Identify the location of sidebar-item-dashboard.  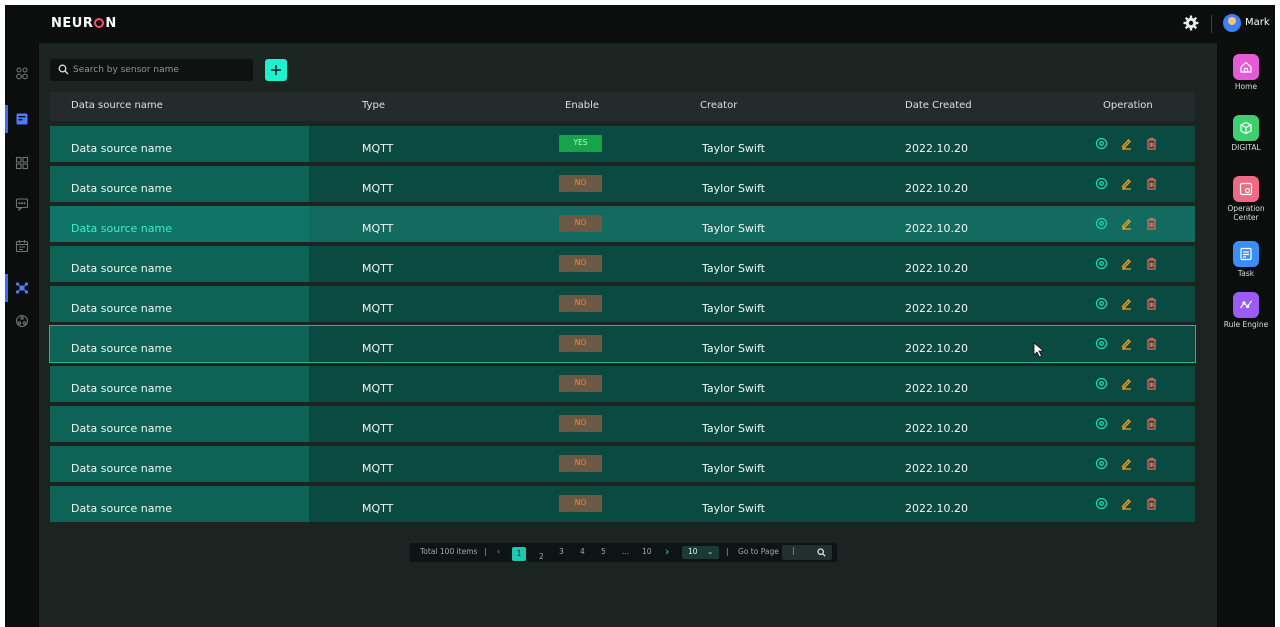
(22, 163).